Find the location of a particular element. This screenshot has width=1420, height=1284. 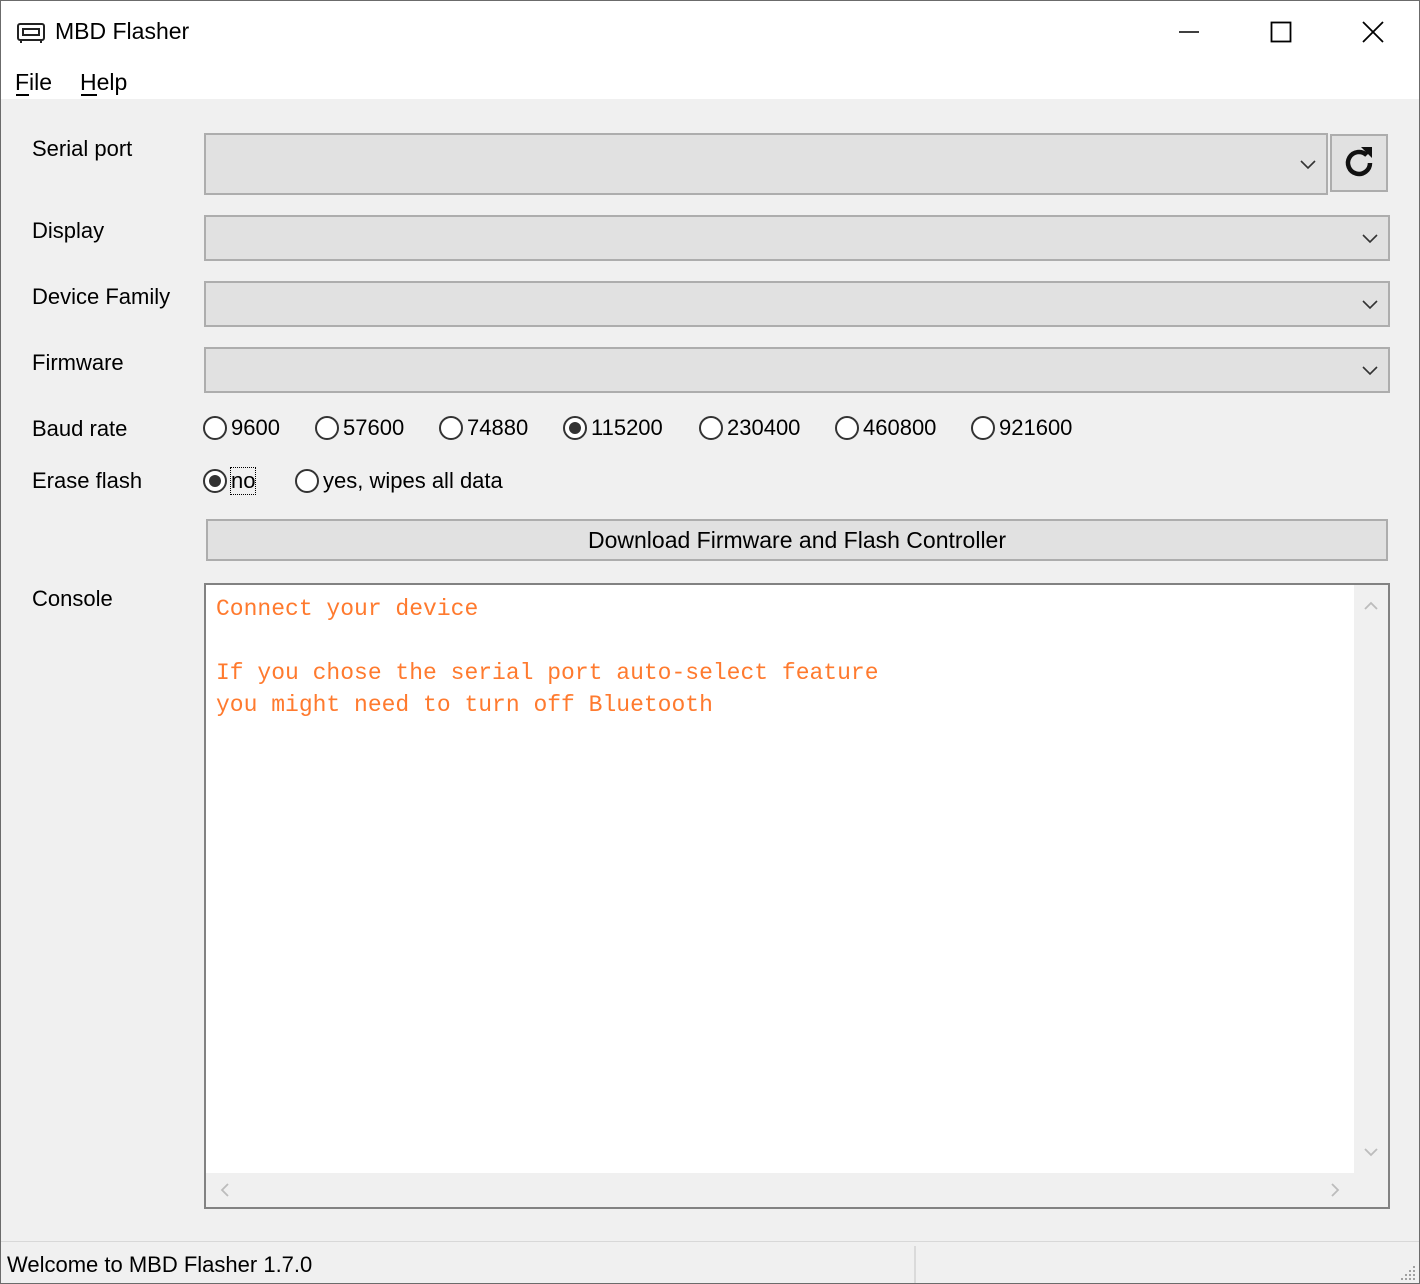

file-accelerator-underline is located at coordinates (22, 95).